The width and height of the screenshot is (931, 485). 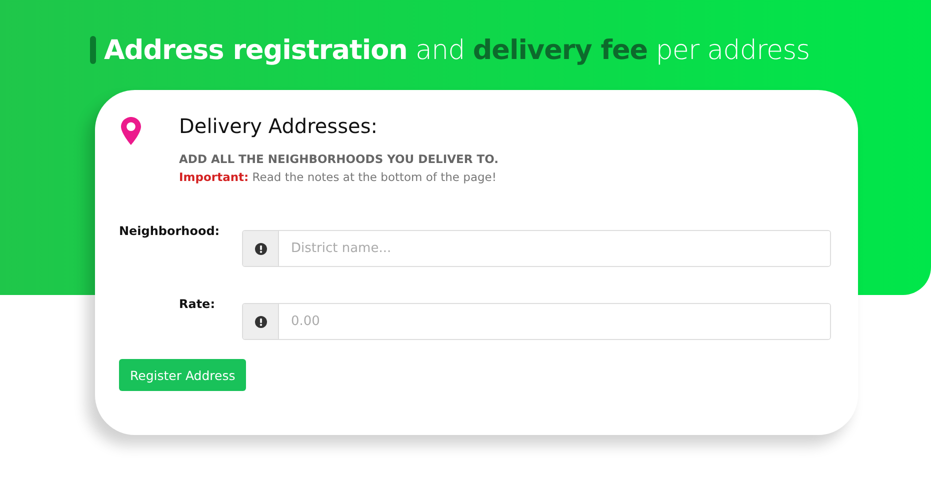 I want to click on accent-bar, so click(x=93, y=50).